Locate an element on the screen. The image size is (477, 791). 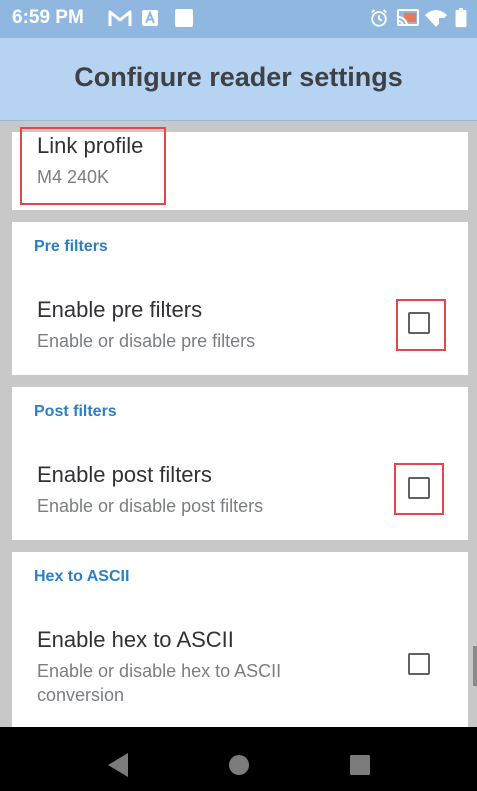
post-filters-checkbox-highlight is located at coordinates (419, 489).